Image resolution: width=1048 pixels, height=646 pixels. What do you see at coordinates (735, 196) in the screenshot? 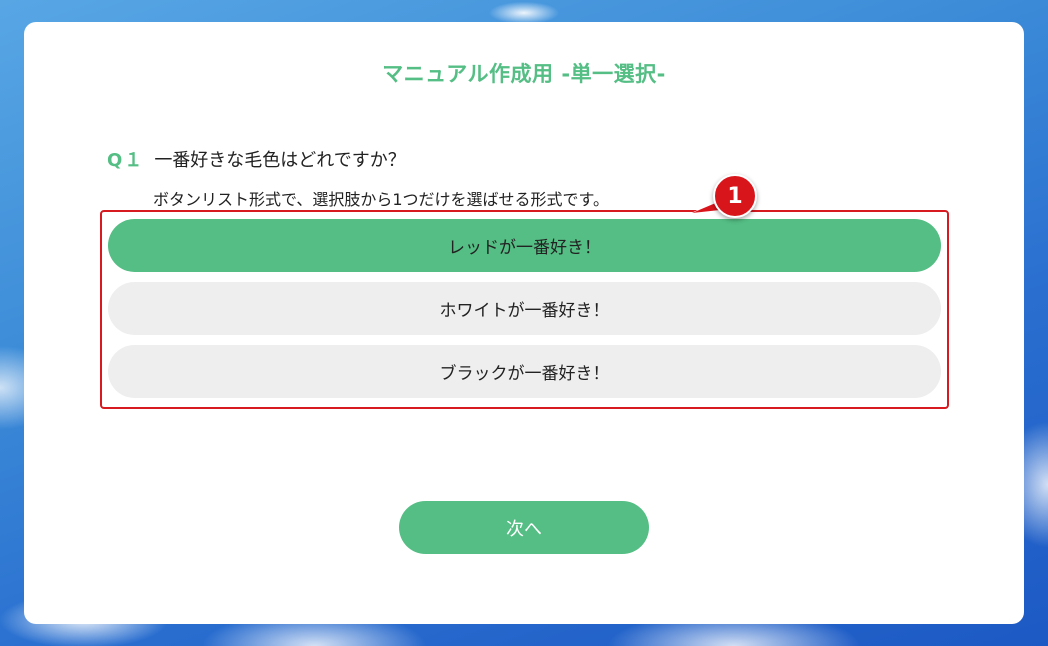
I see `callout-badge: 1` at bounding box center [735, 196].